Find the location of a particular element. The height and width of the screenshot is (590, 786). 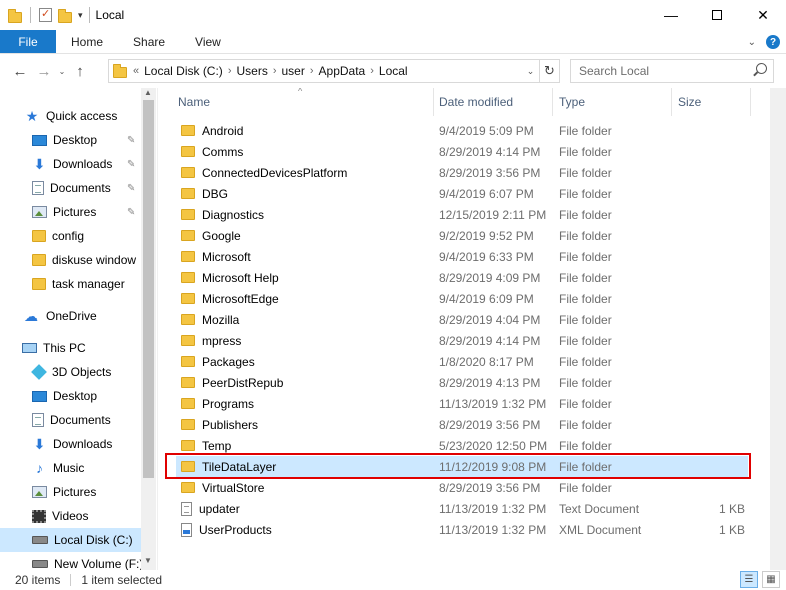

address-history-button: ⌄ is located at coordinates (530, 71).